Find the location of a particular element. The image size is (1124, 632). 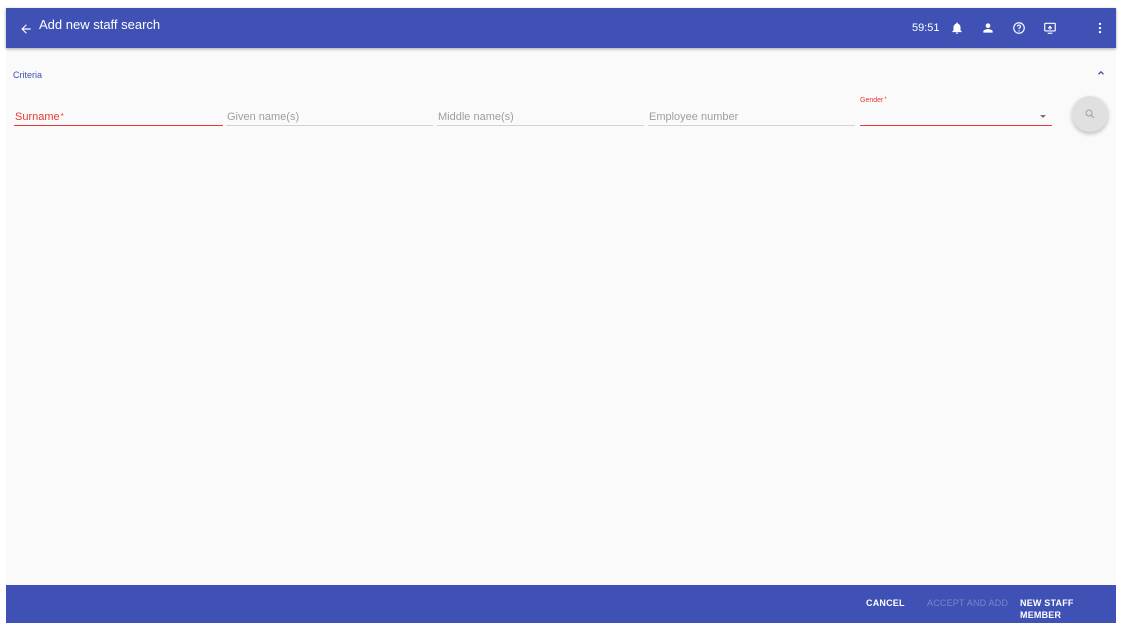

more-menu-button is located at coordinates (1100, 28).